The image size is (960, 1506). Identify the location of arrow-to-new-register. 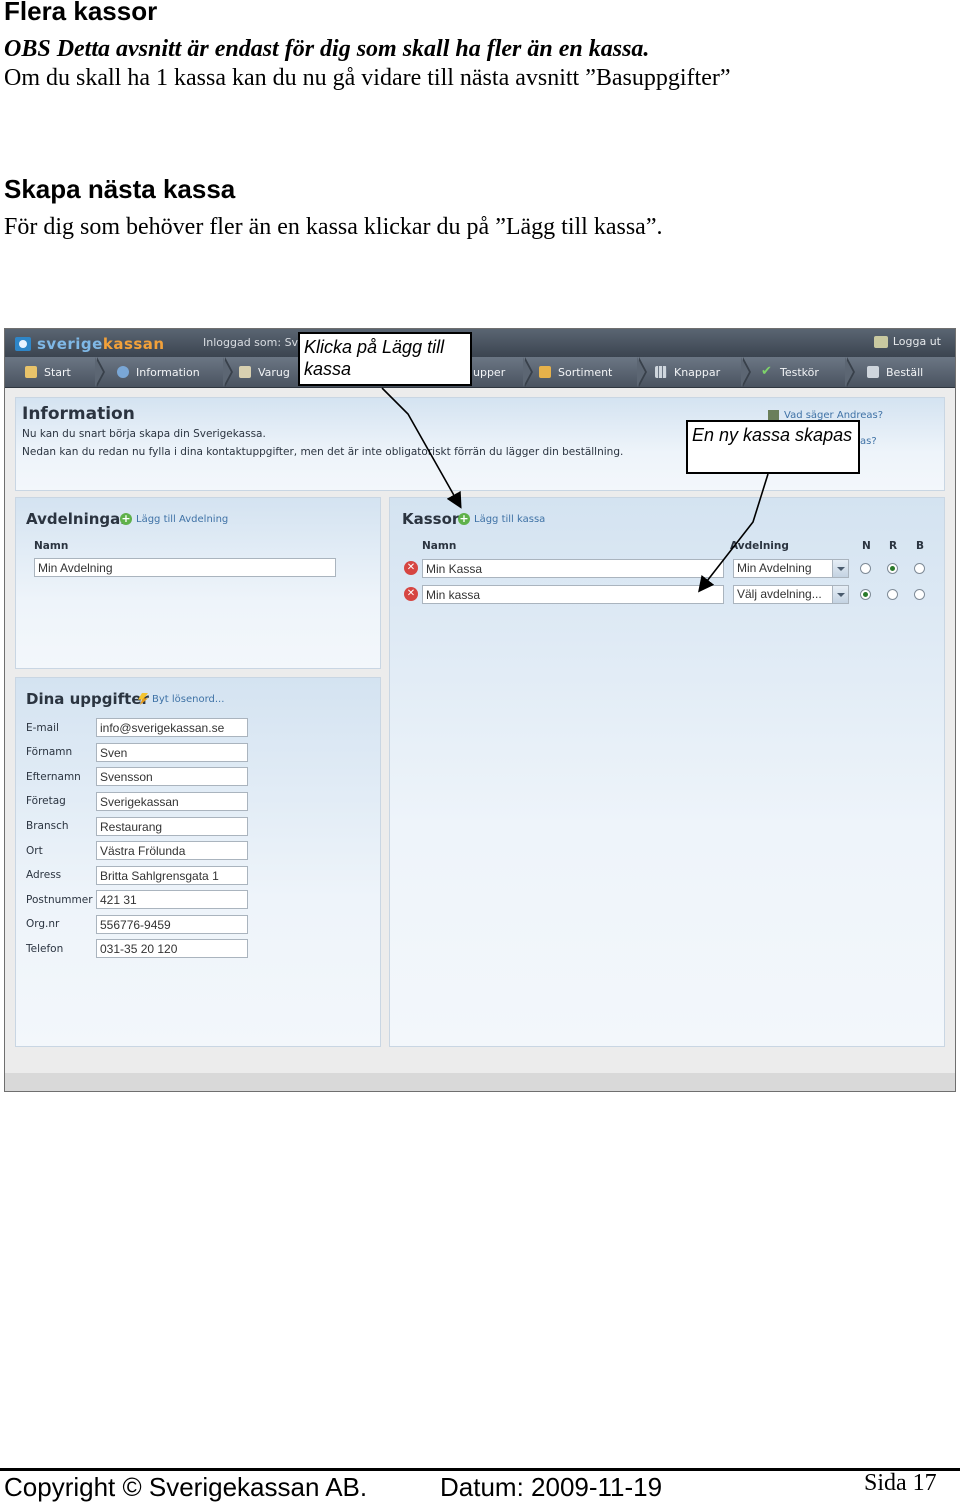
(733, 533).